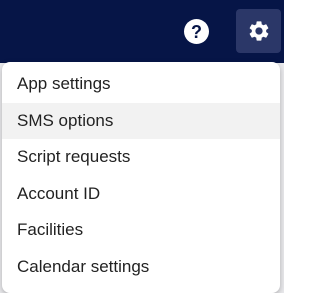 The width and height of the screenshot is (320, 293). What do you see at coordinates (141, 157) in the screenshot?
I see `menu-item-script-requests: Script requests` at bounding box center [141, 157].